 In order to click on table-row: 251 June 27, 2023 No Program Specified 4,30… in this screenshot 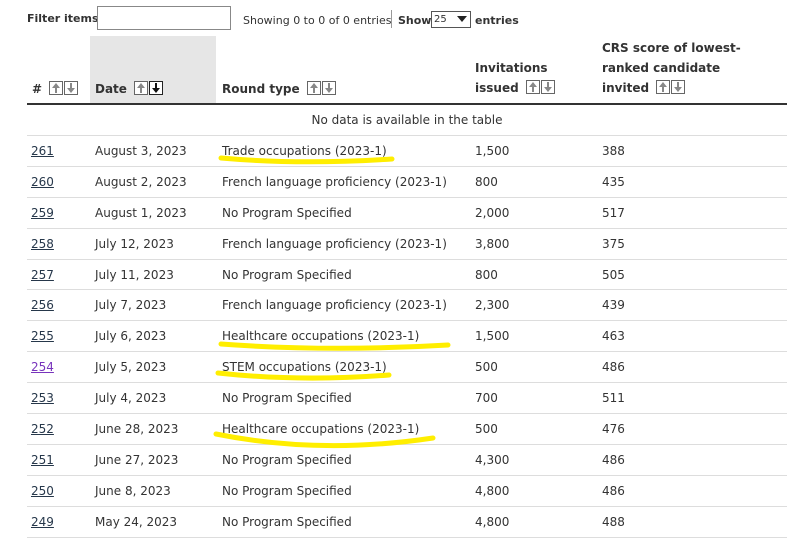, I will do `click(407, 460)`.